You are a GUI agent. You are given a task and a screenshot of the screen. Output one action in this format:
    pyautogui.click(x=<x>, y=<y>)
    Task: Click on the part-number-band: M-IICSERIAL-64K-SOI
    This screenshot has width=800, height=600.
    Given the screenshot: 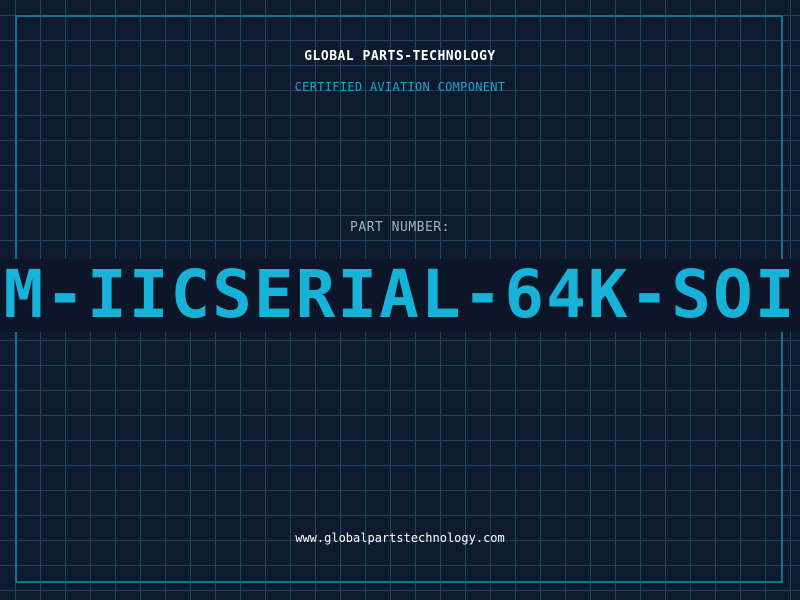 What is the action you would take?
    pyautogui.click(x=400, y=295)
    